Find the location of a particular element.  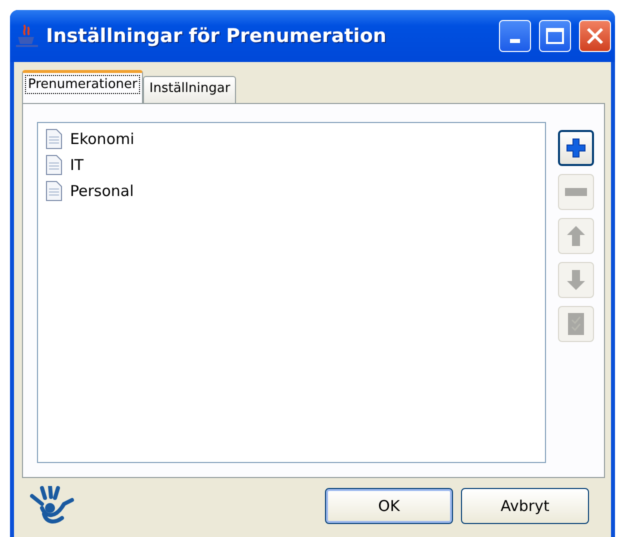

arrow-up-icon is located at coordinates (576, 236).